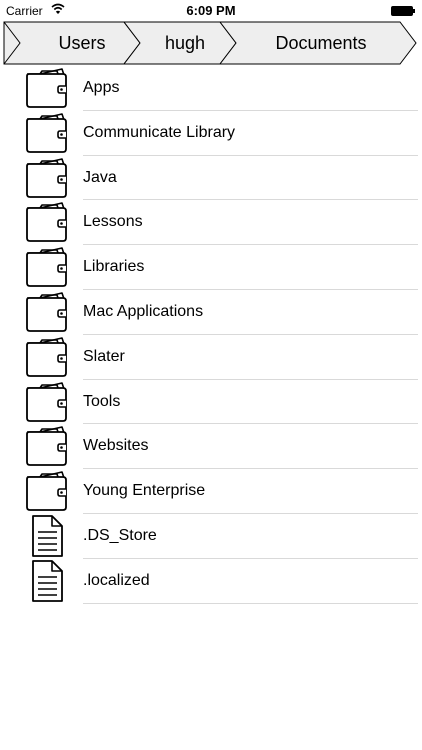  What do you see at coordinates (211, 178) in the screenshot?
I see `folder-row: Java` at bounding box center [211, 178].